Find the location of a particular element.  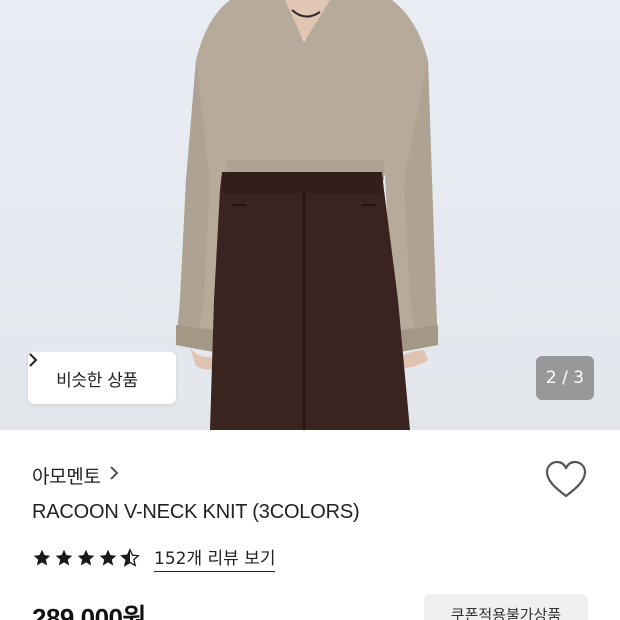

brand-link: 아모멘토 is located at coordinates (75, 475).